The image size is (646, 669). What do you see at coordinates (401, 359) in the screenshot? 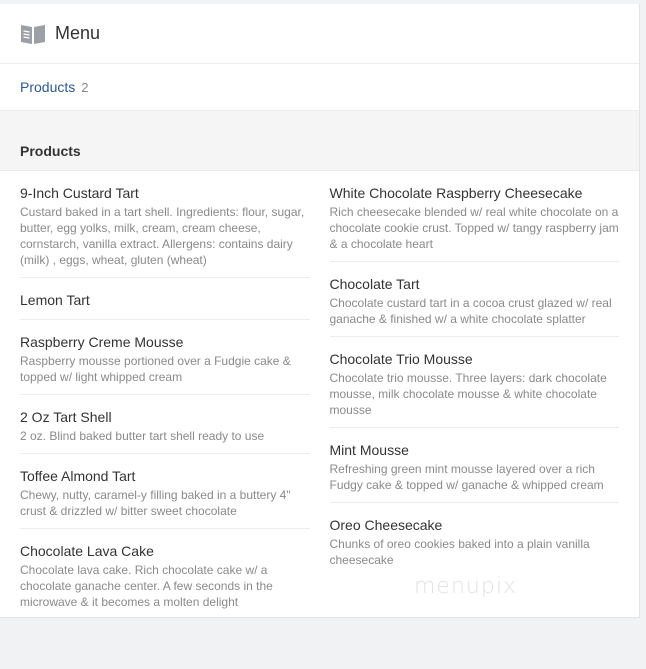
I see `item-name: Chocolate Trio Mousse` at bounding box center [401, 359].